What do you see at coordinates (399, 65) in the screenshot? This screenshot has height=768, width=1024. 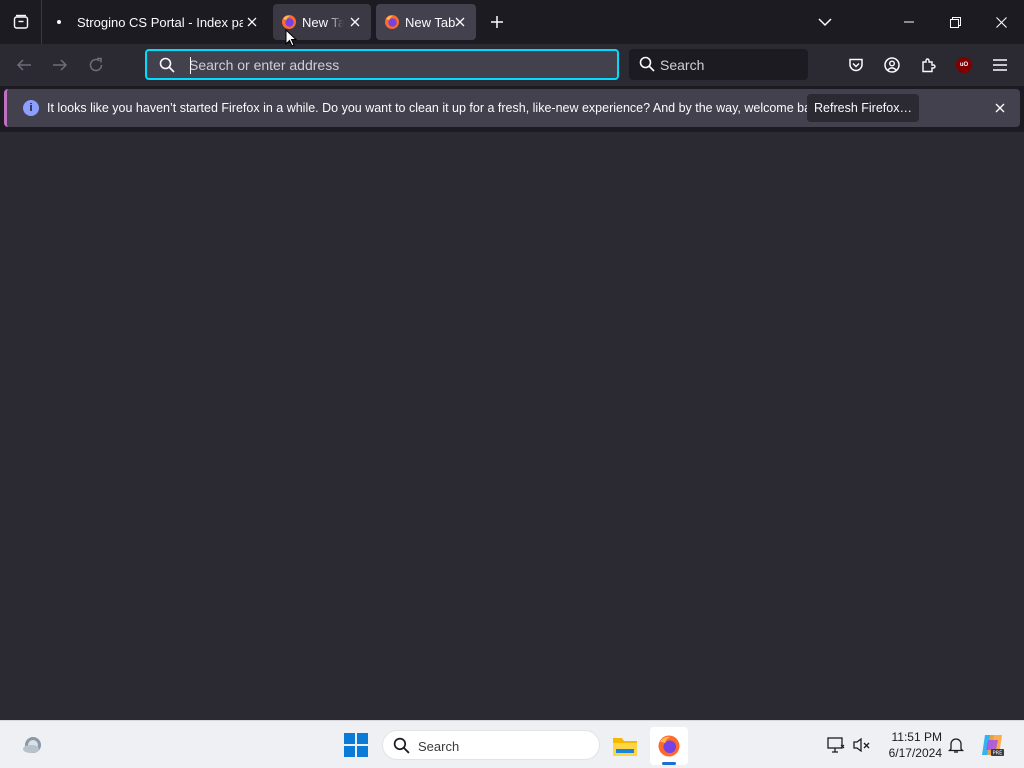 I see `url-input` at bounding box center [399, 65].